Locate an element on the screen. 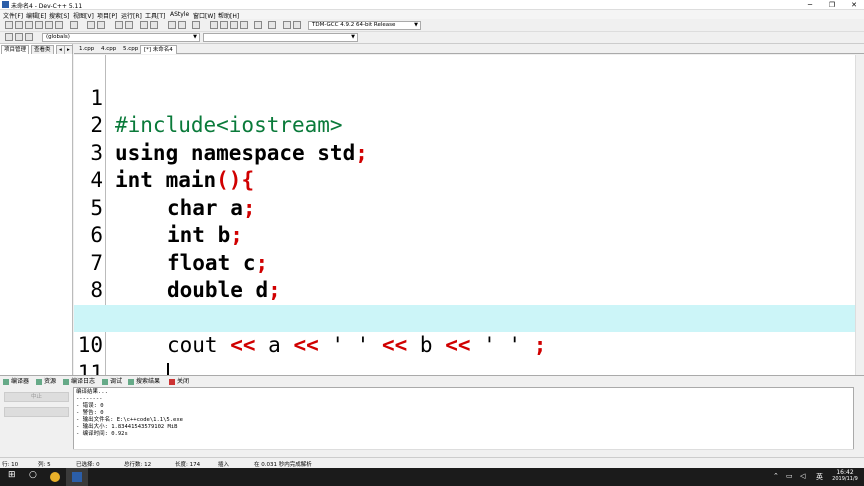  restore-button: ❐ is located at coordinates (832, 5).